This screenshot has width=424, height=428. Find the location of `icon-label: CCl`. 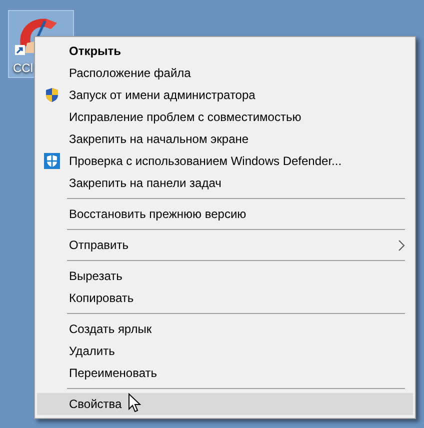

icon-label: CCl is located at coordinates (23, 68).